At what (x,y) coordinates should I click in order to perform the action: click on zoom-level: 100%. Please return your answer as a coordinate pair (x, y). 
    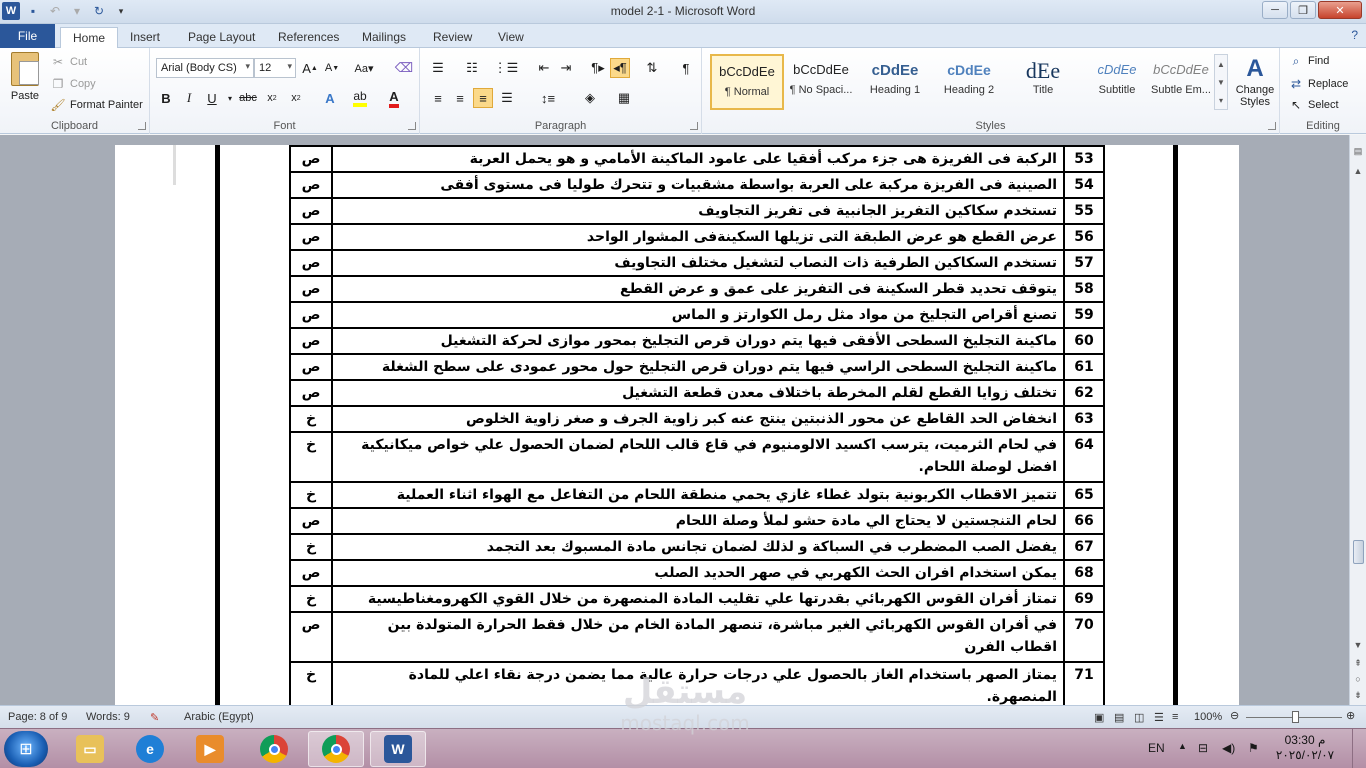
    Looking at the image, I should click on (1208, 717).